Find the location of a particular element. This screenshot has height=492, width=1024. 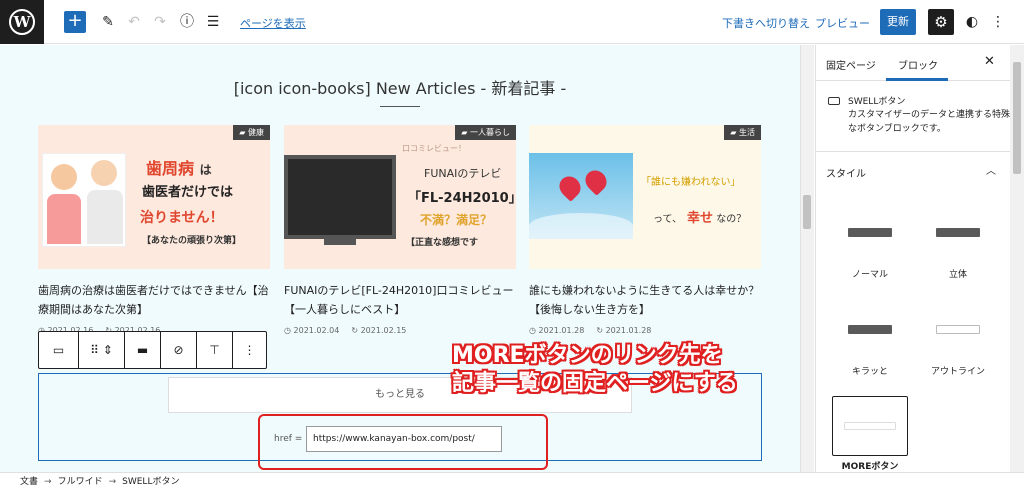

block-title: SWELLボタン is located at coordinates (877, 102).